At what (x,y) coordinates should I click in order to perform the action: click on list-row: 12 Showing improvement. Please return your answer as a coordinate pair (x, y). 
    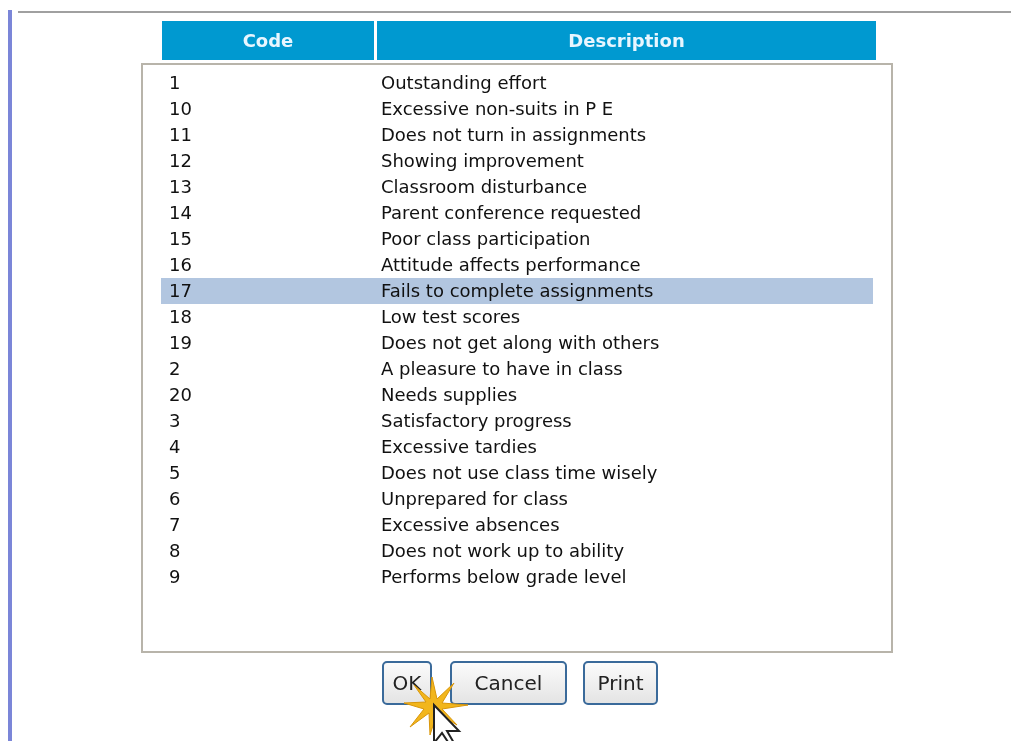
    Looking at the image, I should click on (517, 161).